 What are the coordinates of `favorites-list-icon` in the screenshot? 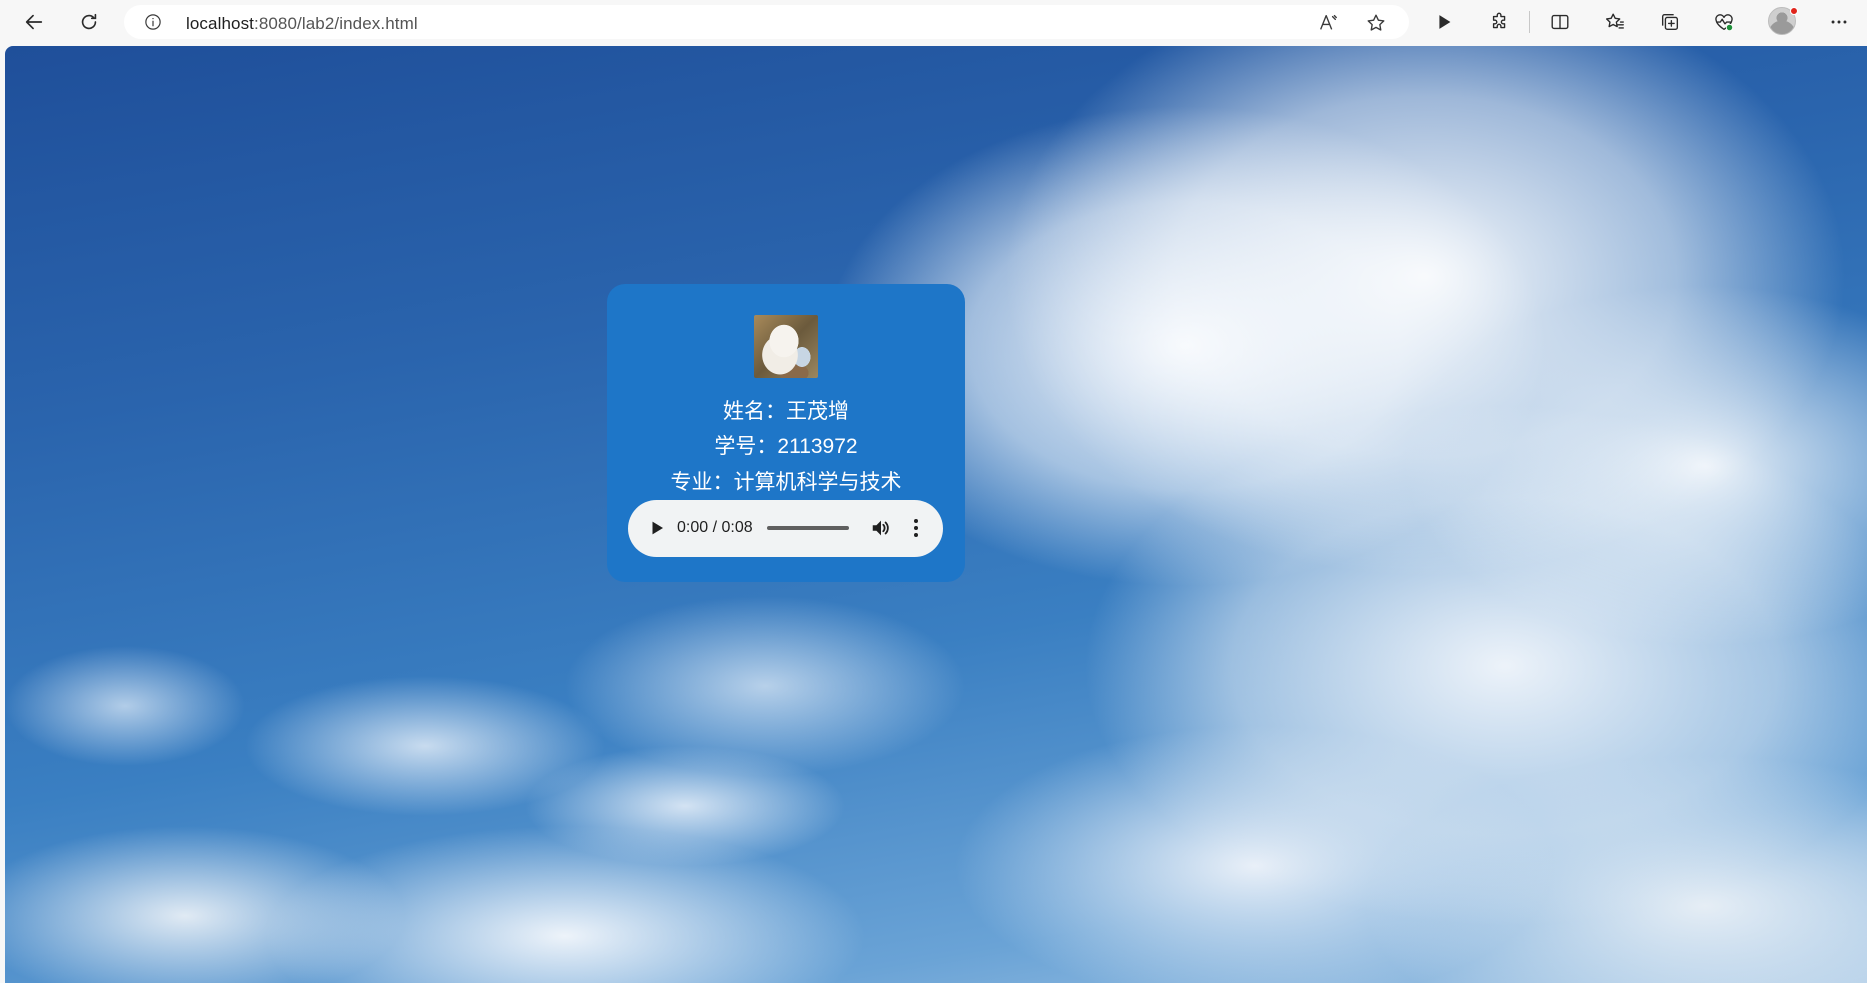 It's located at (1614, 21).